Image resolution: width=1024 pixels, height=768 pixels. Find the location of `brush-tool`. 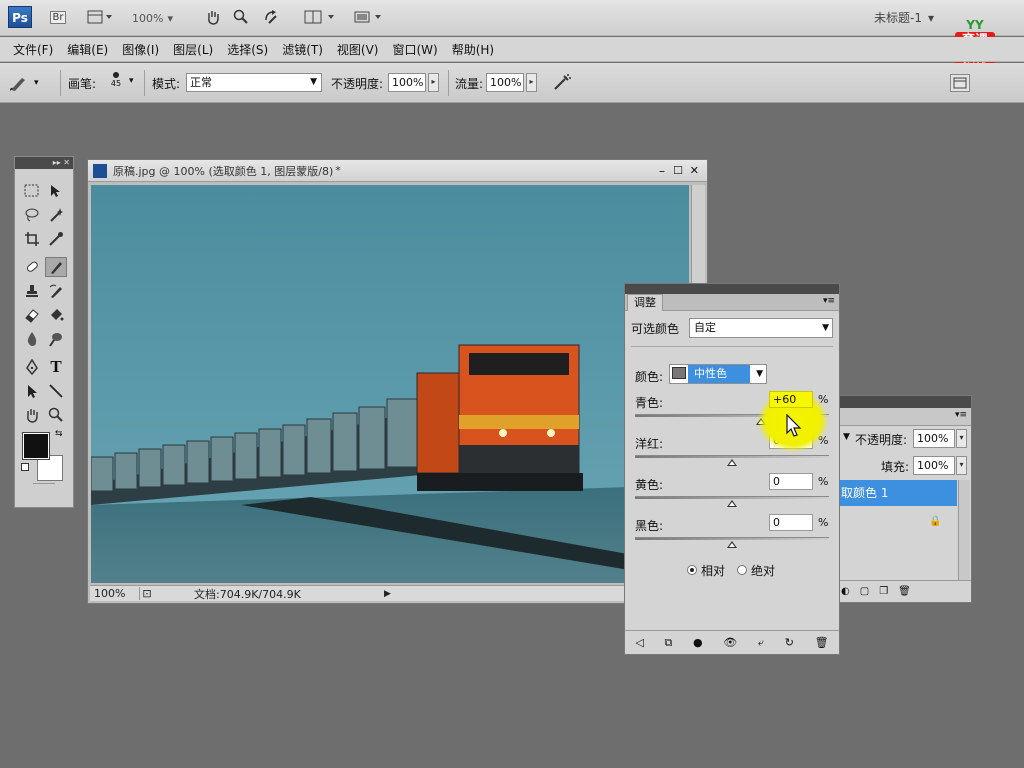

brush-tool is located at coordinates (56, 267).